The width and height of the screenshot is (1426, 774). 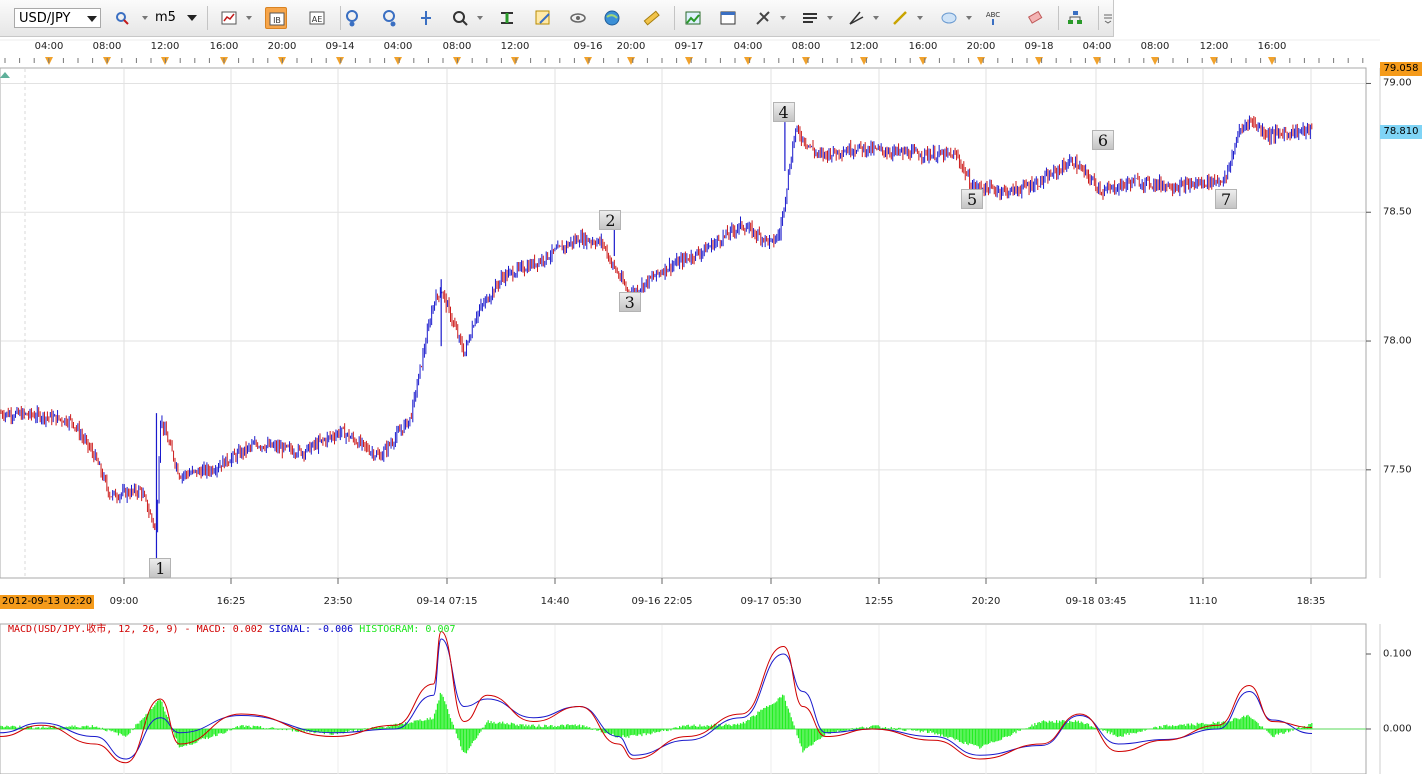 I want to click on macd-legend-name: MACD(USD/JPY.收市, 12, 26, 9) -, so click(x=99, y=629).